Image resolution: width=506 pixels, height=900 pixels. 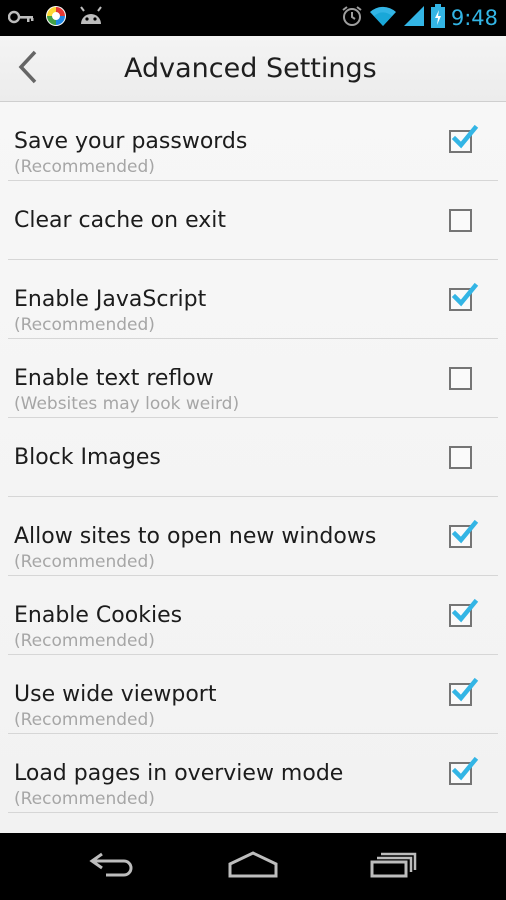 I want to click on setting-sub: (Websites may look weird), so click(x=127, y=404).